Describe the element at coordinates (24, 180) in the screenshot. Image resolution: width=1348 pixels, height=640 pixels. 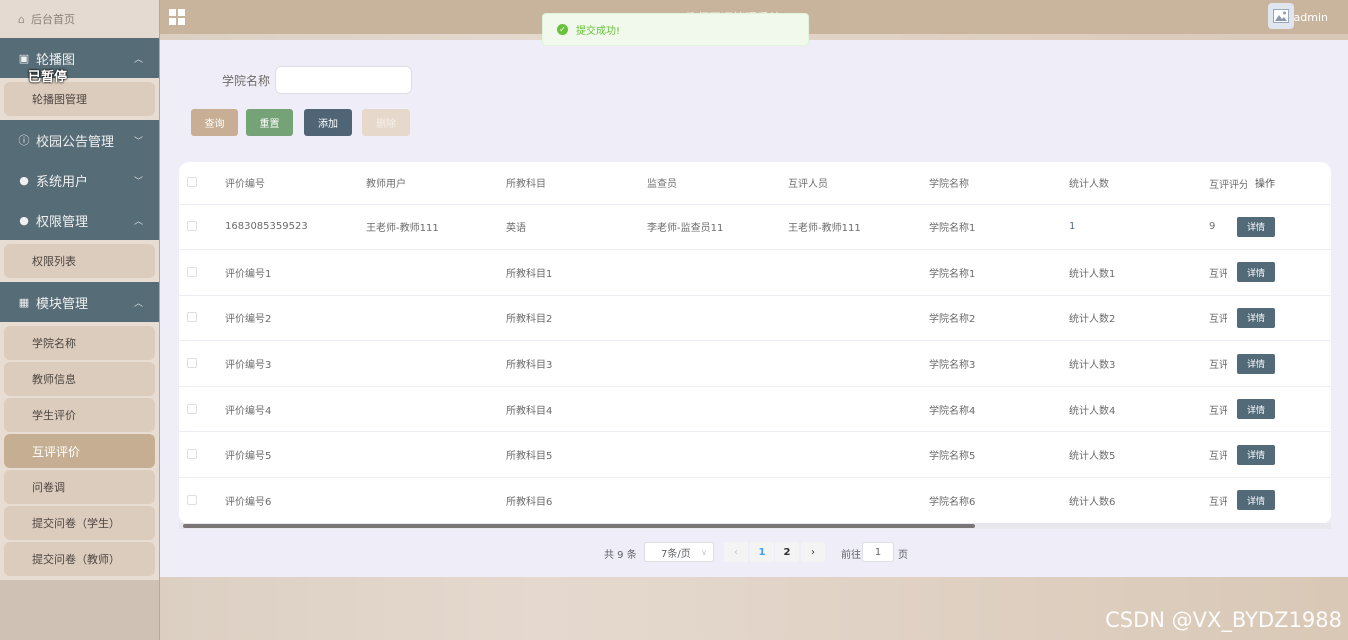
I see `user-icon: ●` at that location.